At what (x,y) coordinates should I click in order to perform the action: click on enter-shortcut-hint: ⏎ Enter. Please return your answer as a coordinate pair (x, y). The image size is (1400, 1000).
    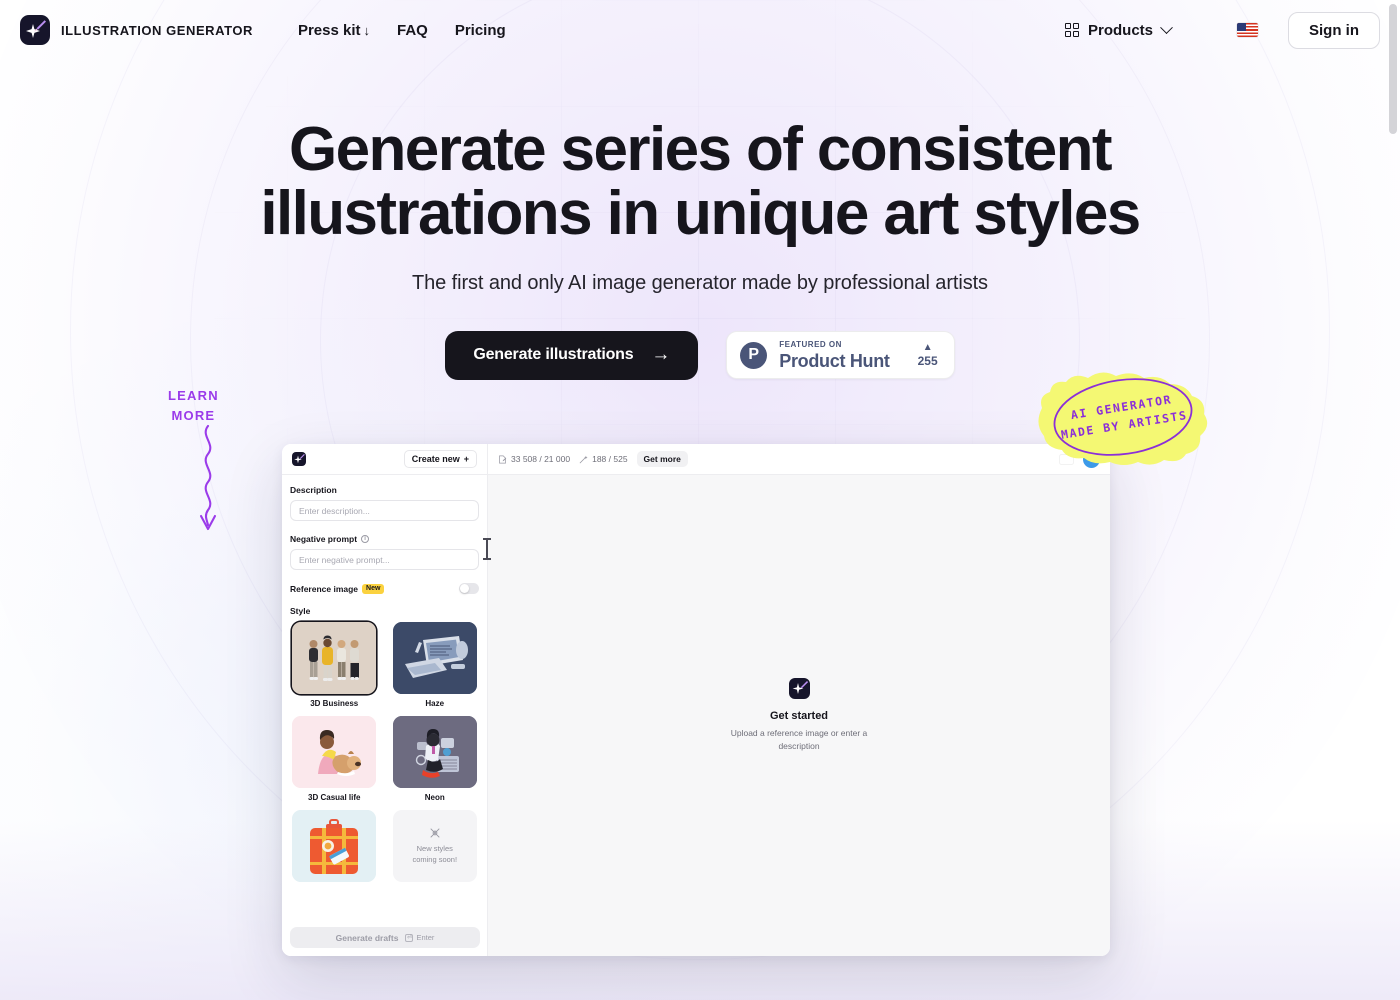
    Looking at the image, I should click on (419, 937).